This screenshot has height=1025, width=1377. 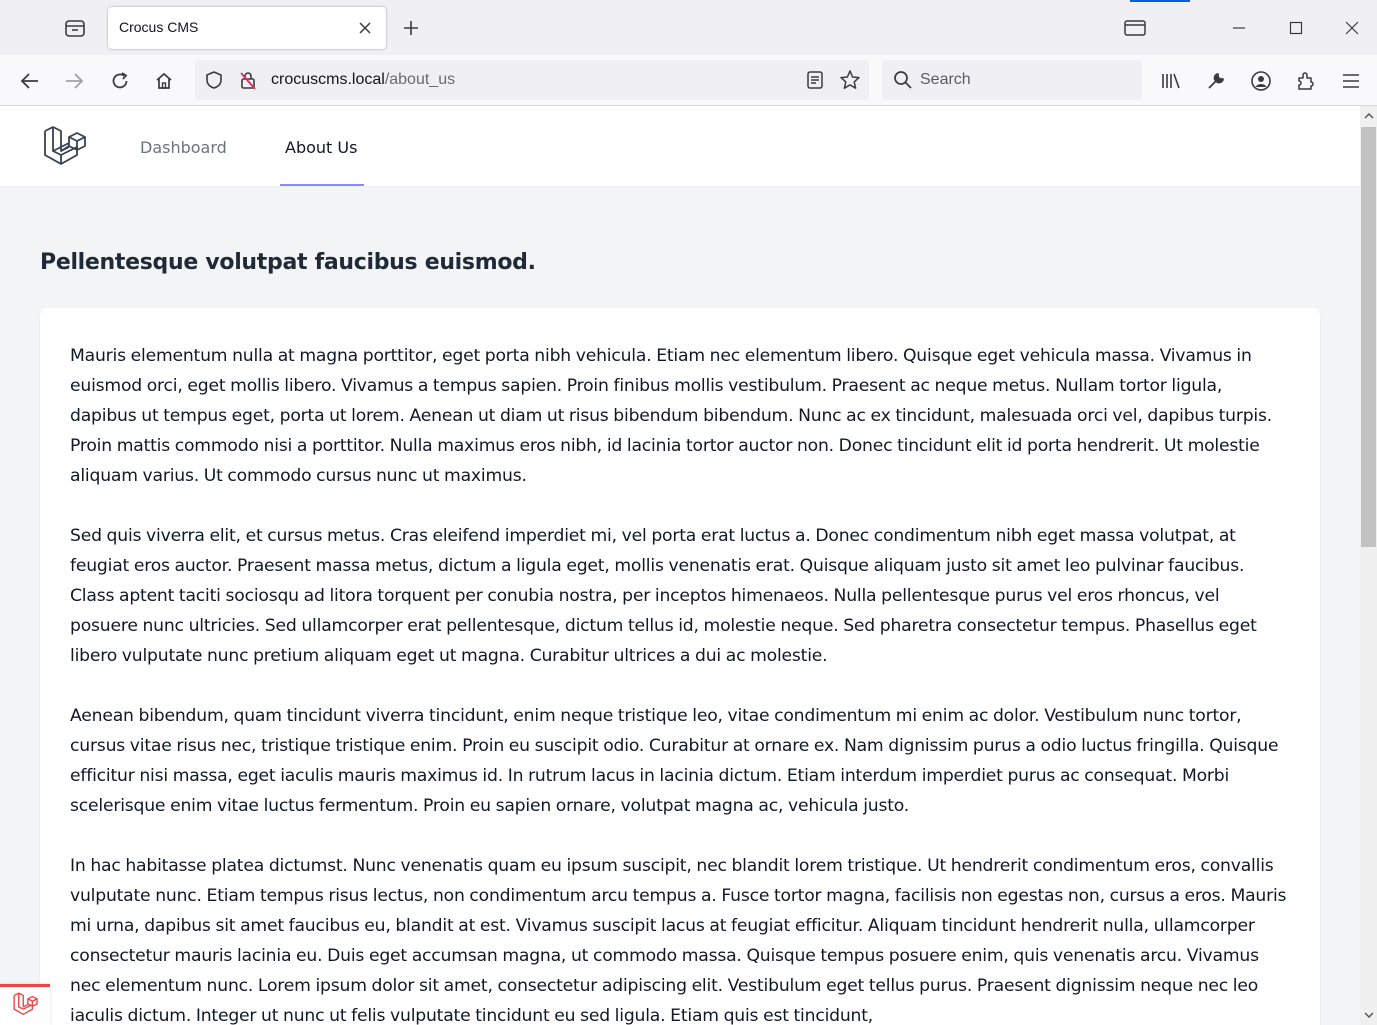 I want to click on scroll-up-arrow-icon, so click(x=1368, y=116).